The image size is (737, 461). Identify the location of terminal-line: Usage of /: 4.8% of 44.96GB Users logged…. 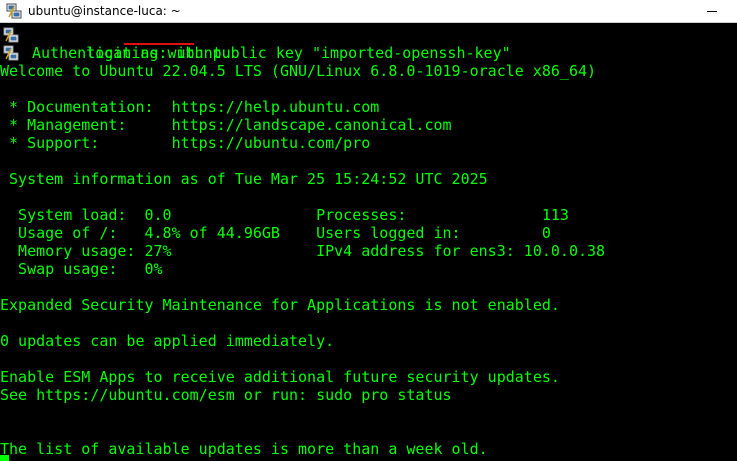
(275, 233).